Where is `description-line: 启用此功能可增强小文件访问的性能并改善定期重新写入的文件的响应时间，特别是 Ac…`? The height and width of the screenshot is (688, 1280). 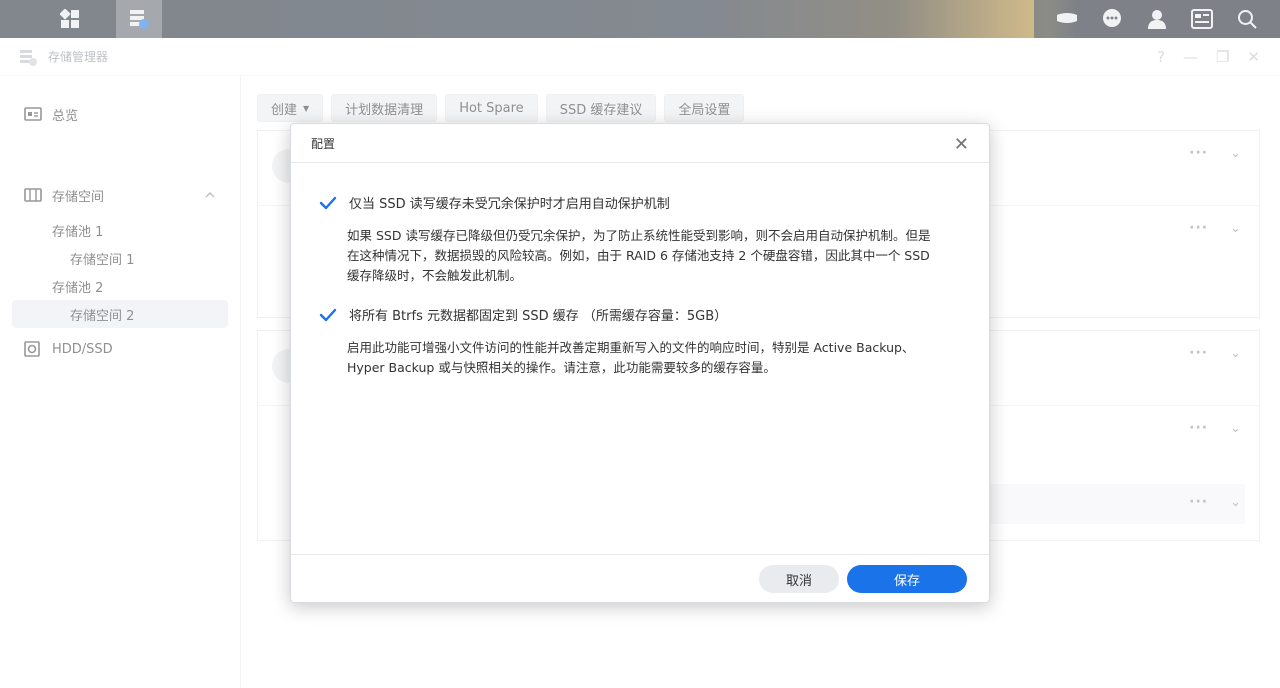 description-line: 启用此功能可增强小文件访问的性能并改善定期重新写入的文件的响应时间，特别是 Ac… is located at coordinates (631, 347).